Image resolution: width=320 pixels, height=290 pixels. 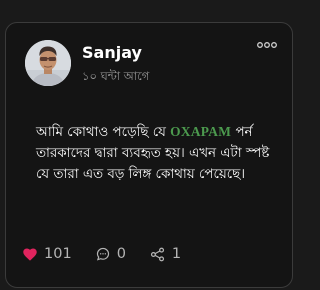 What do you see at coordinates (111, 254) in the screenshot?
I see `comment-button: 0` at bounding box center [111, 254].